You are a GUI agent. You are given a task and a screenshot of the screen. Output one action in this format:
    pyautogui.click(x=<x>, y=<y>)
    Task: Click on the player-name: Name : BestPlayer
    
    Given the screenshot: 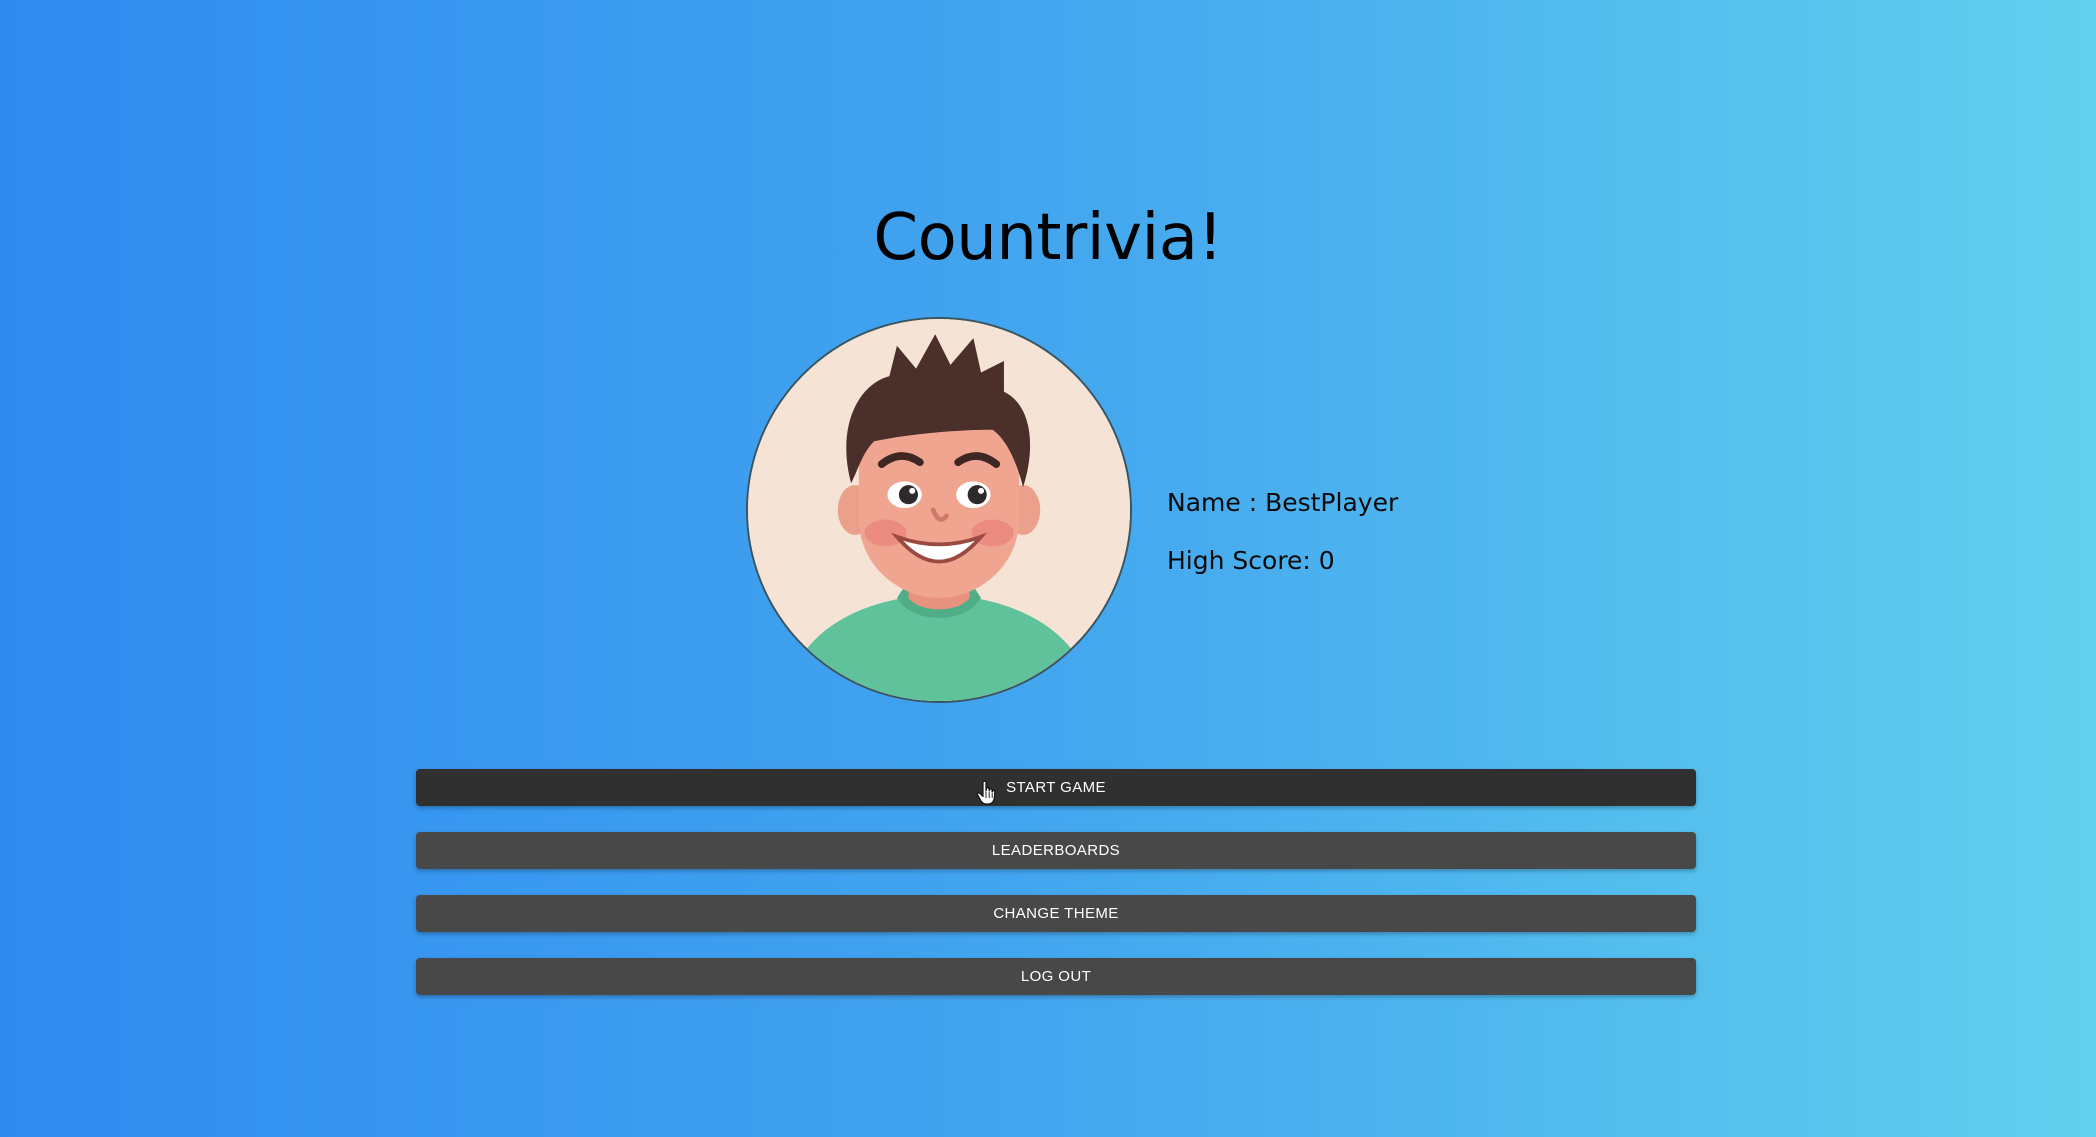 What is the action you would take?
    pyautogui.click(x=1283, y=502)
    